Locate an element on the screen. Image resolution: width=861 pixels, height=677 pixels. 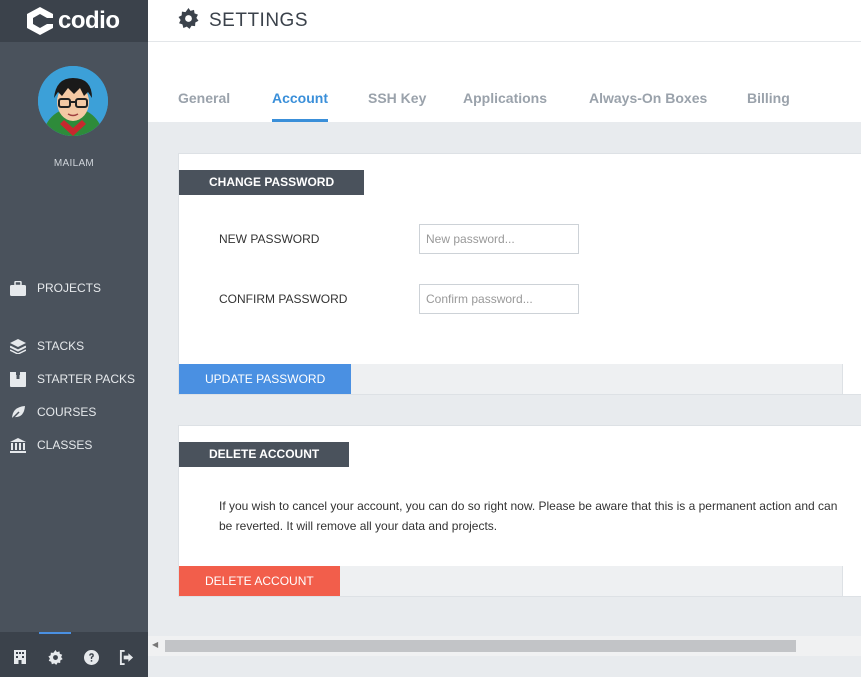
tab-account: Account is located at coordinates (300, 106).